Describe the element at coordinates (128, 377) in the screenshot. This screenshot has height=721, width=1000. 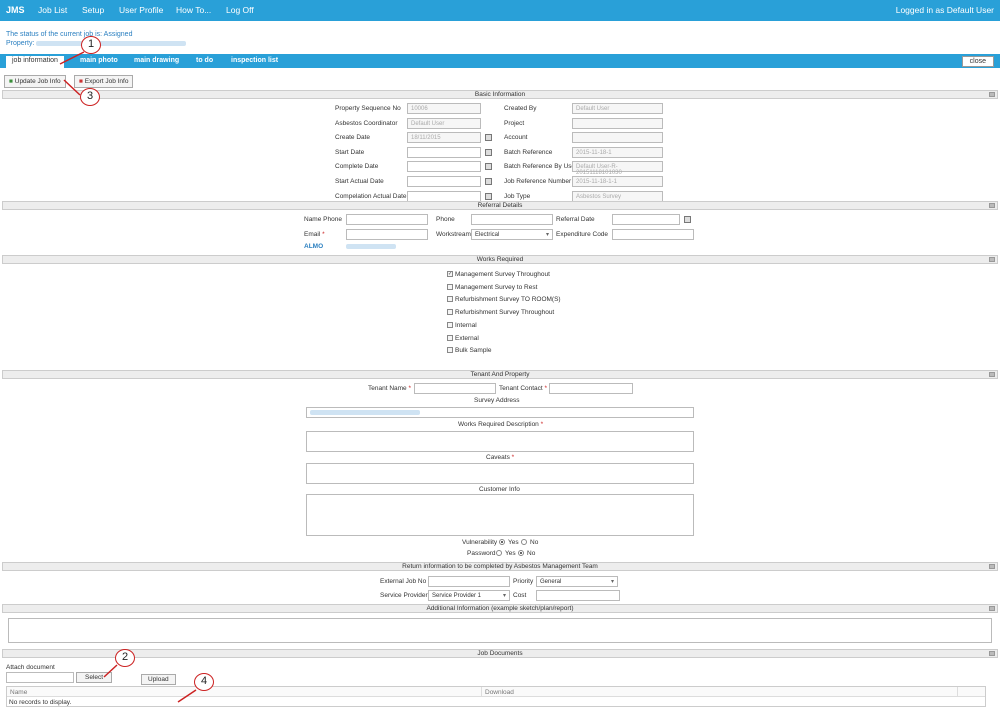
I see `callout-pointers` at that location.